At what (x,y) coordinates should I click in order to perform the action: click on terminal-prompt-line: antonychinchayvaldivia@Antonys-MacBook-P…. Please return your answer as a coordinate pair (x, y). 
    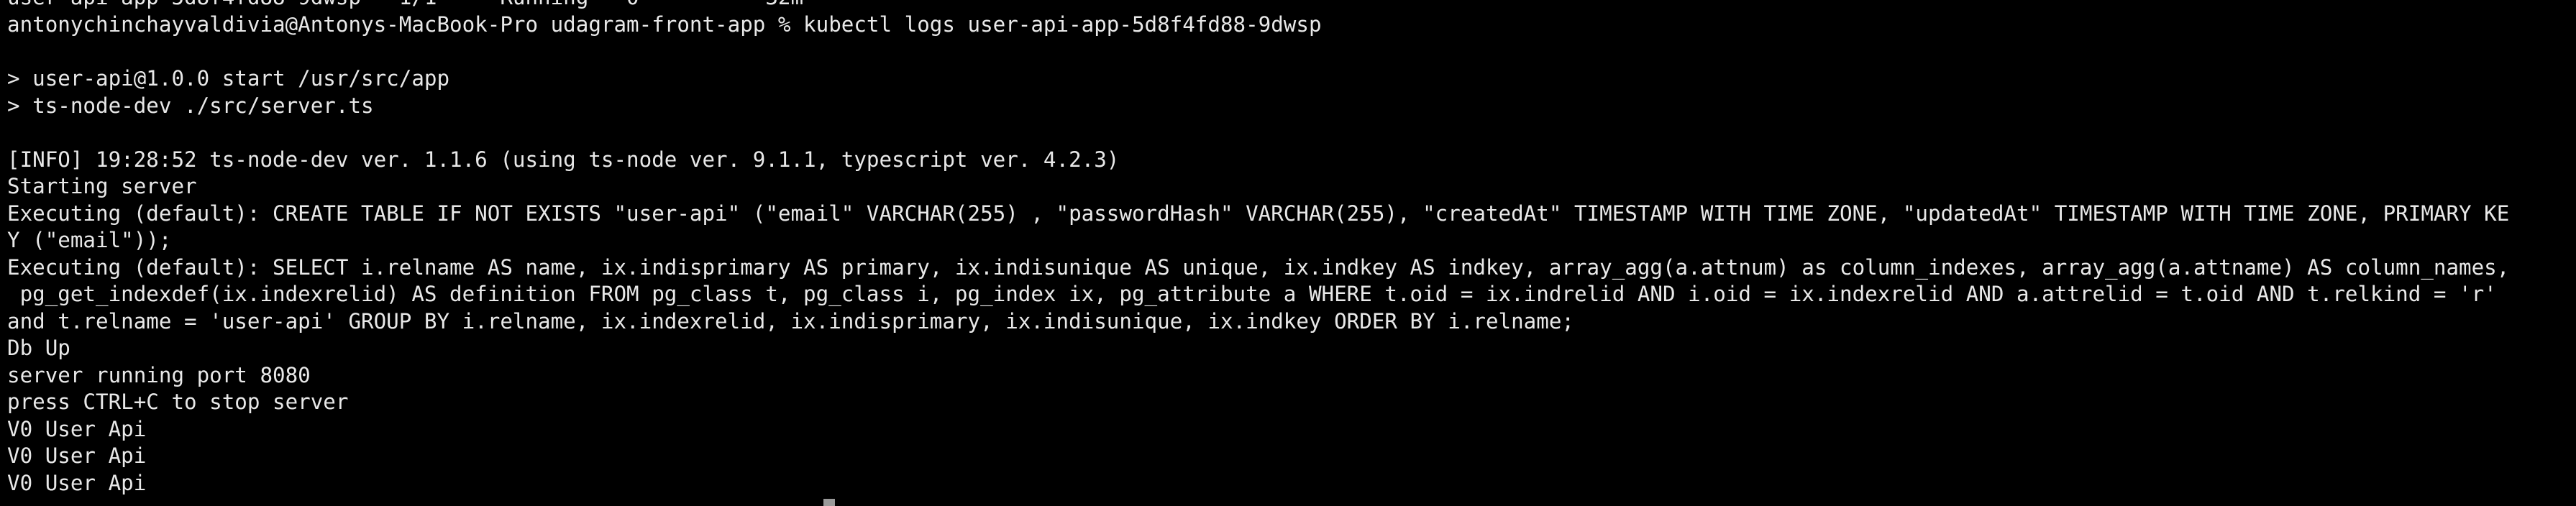
    Looking at the image, I should click on (664, 24).